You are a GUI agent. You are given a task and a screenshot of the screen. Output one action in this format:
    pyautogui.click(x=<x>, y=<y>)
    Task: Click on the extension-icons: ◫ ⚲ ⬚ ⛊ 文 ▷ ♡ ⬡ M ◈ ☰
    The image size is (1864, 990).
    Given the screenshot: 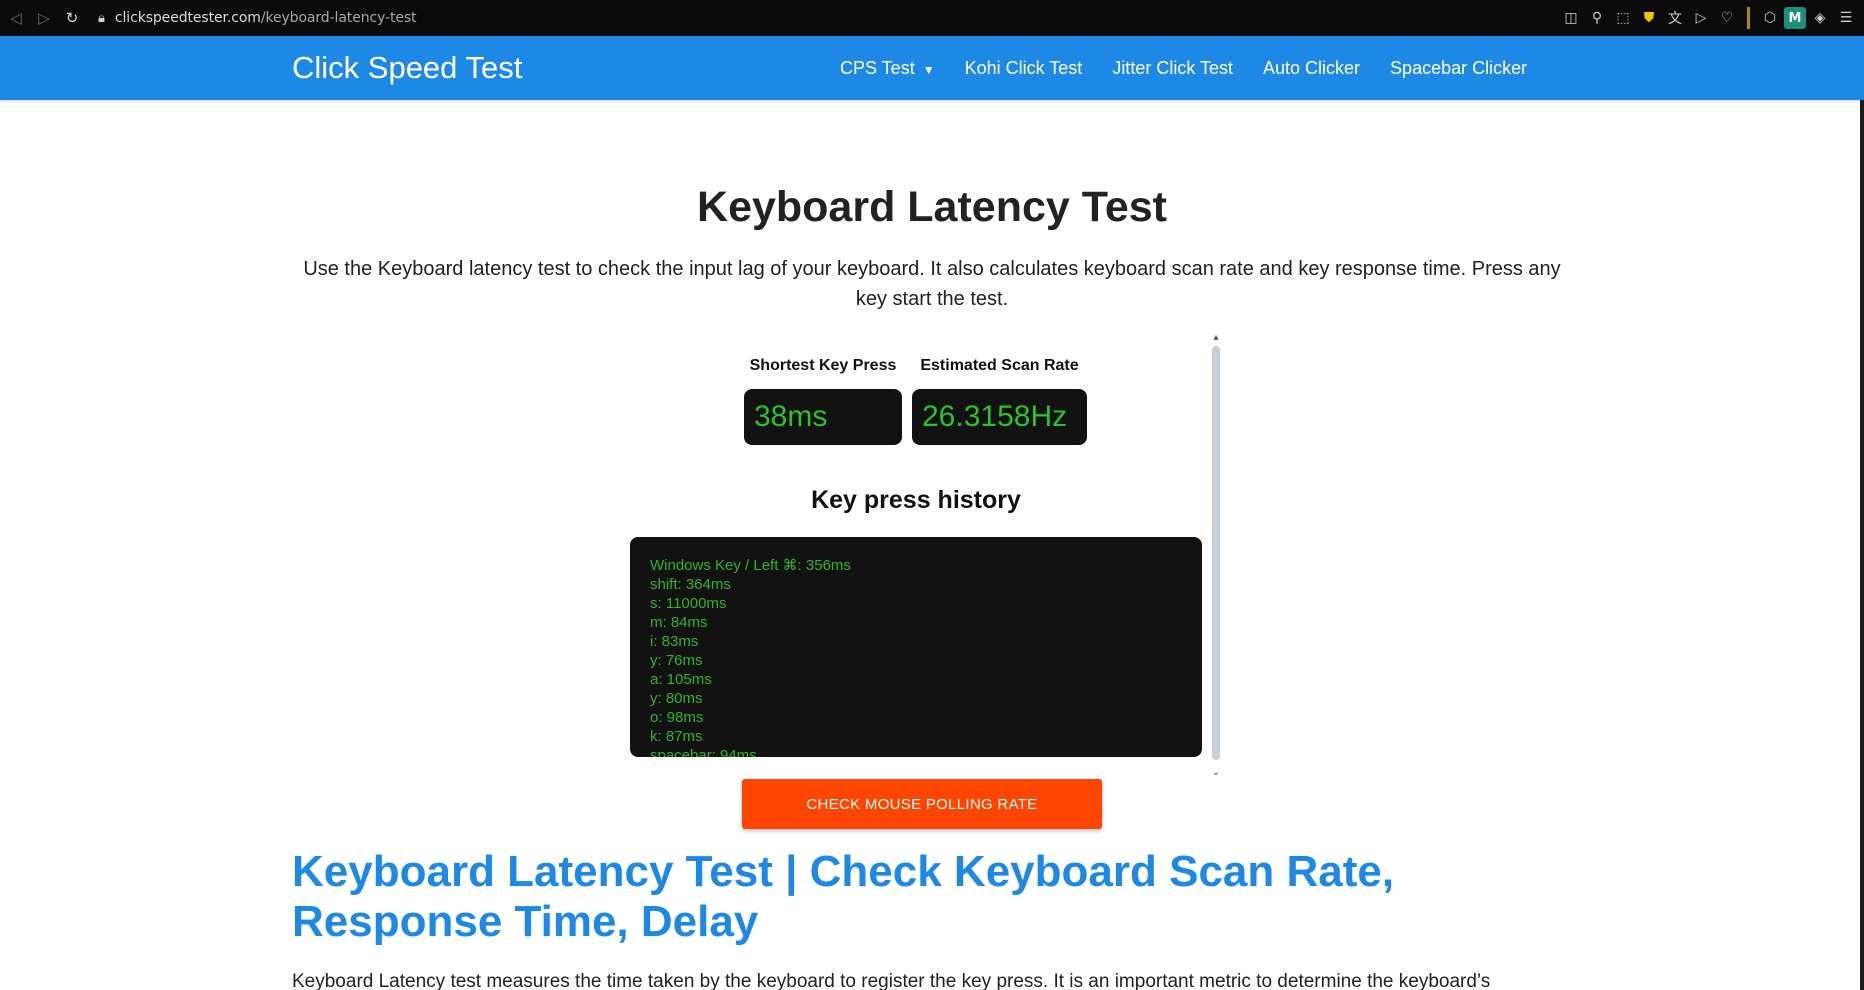 What is the action you would take?
    pyautogui.click(x=1711, y=18)
    